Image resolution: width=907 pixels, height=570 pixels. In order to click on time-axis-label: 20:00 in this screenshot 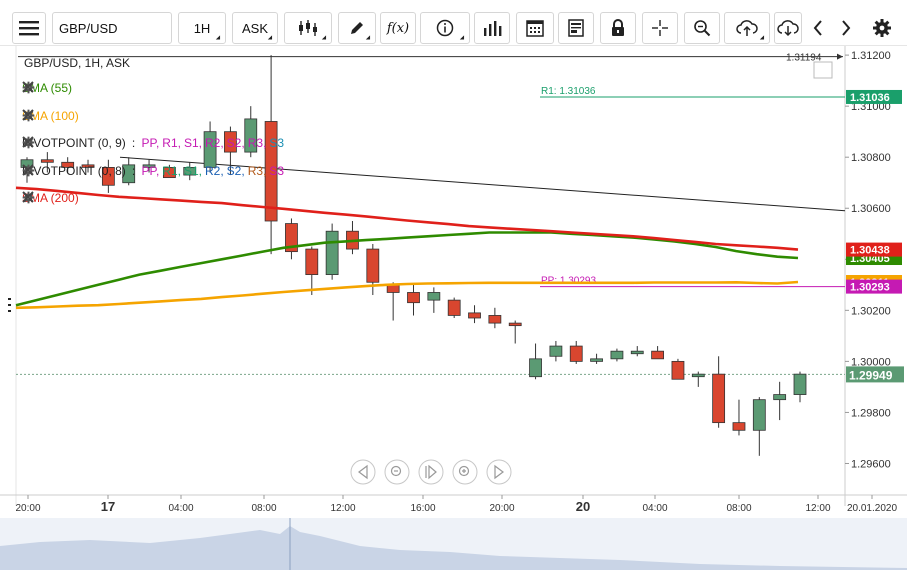, I will do `click(501, 508)`.